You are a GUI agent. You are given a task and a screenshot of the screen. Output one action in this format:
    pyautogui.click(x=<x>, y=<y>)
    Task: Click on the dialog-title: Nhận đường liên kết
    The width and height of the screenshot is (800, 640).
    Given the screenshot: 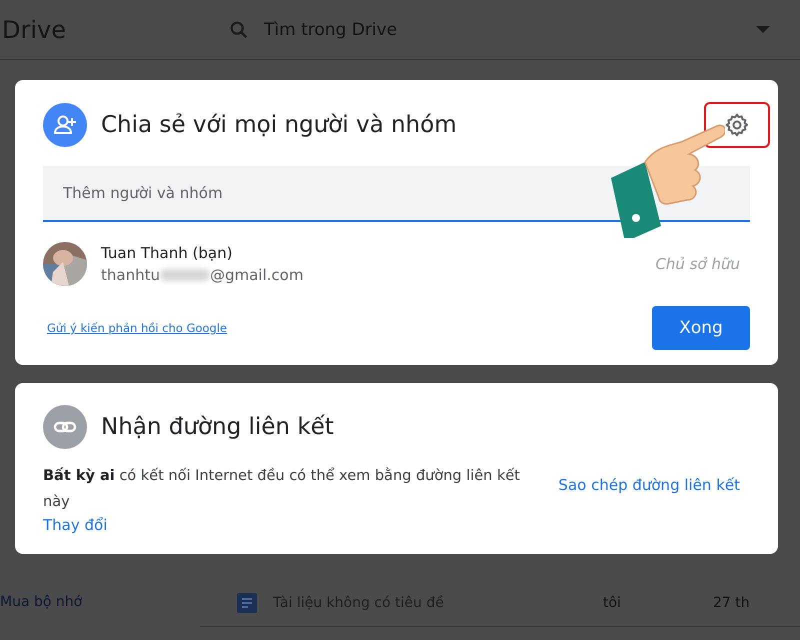 What is the action you would take?
    pyautogui.click(x=218, y=427)
    